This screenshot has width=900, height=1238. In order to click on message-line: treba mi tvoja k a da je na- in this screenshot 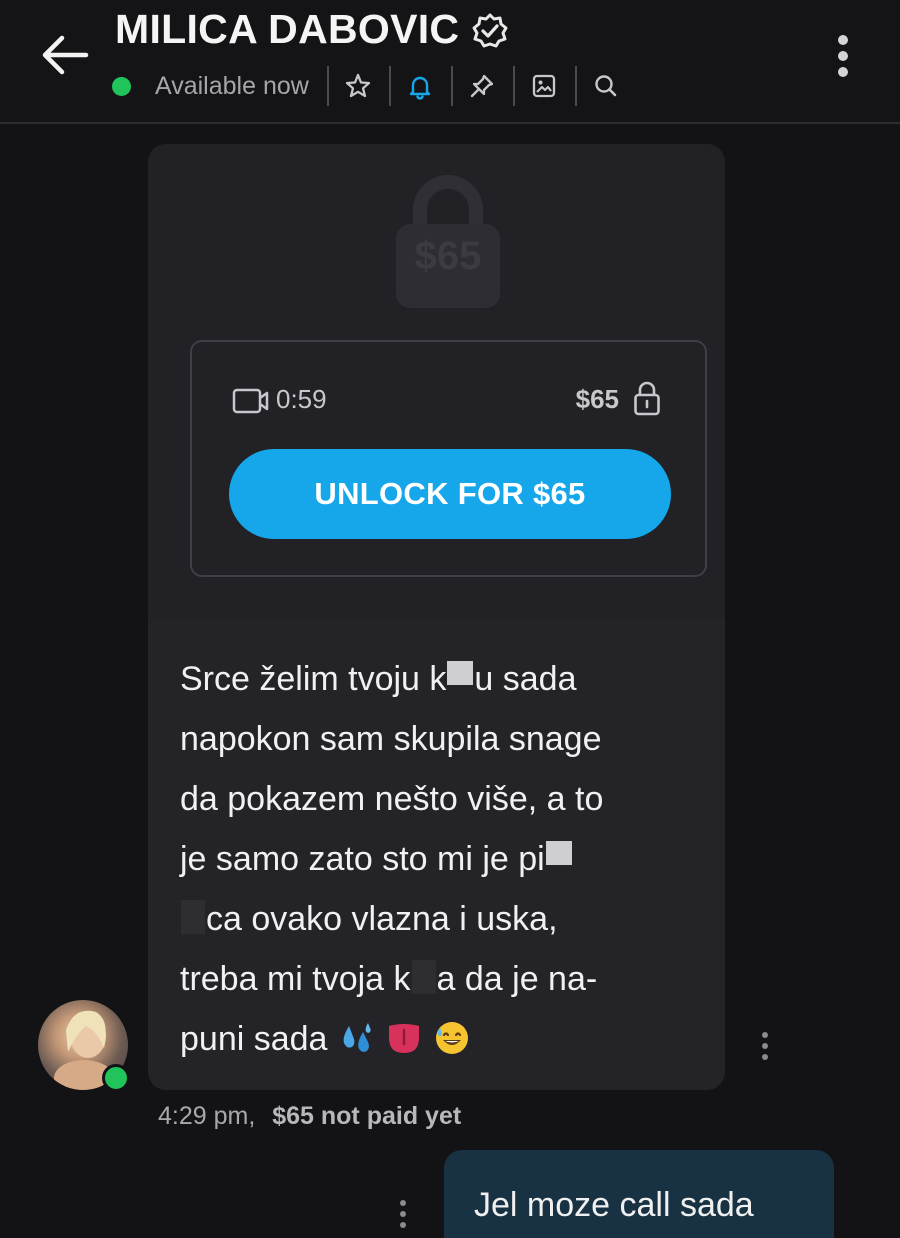, I will do `click(440, 979)`.